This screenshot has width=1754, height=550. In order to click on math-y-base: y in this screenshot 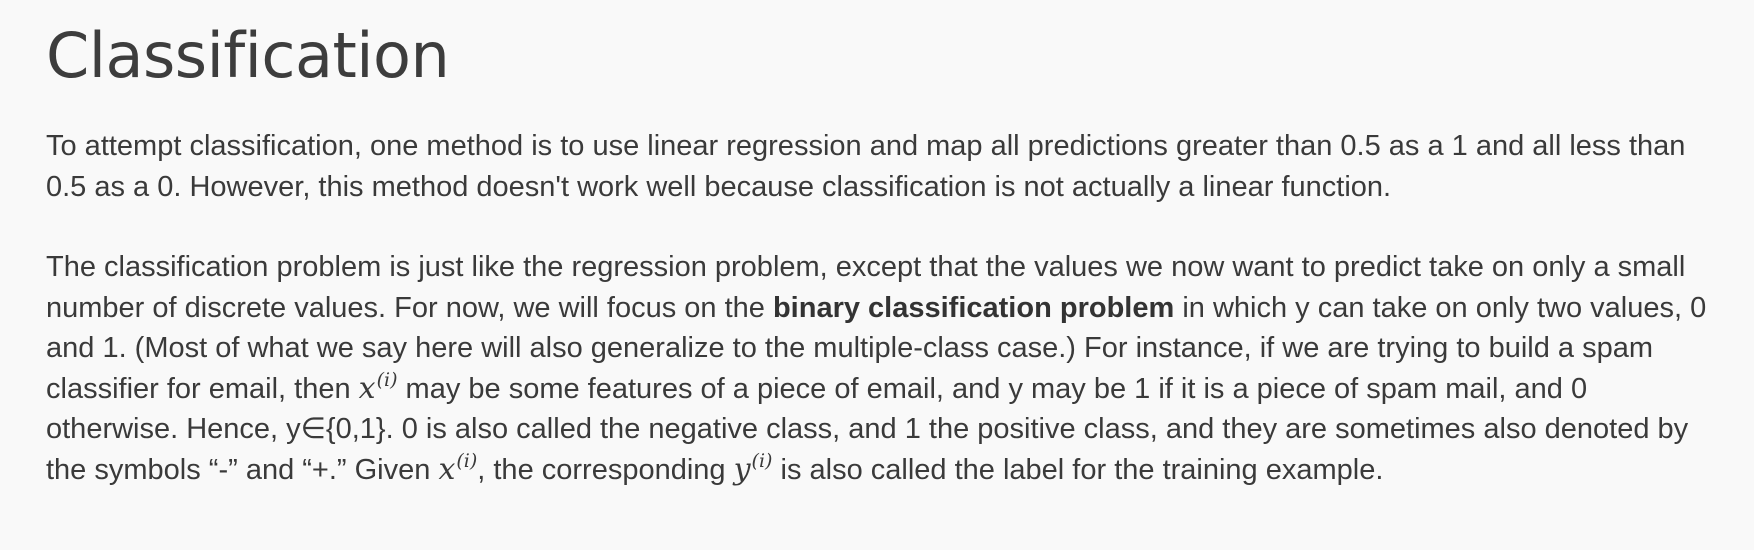, I will do `click(742, 469)`.